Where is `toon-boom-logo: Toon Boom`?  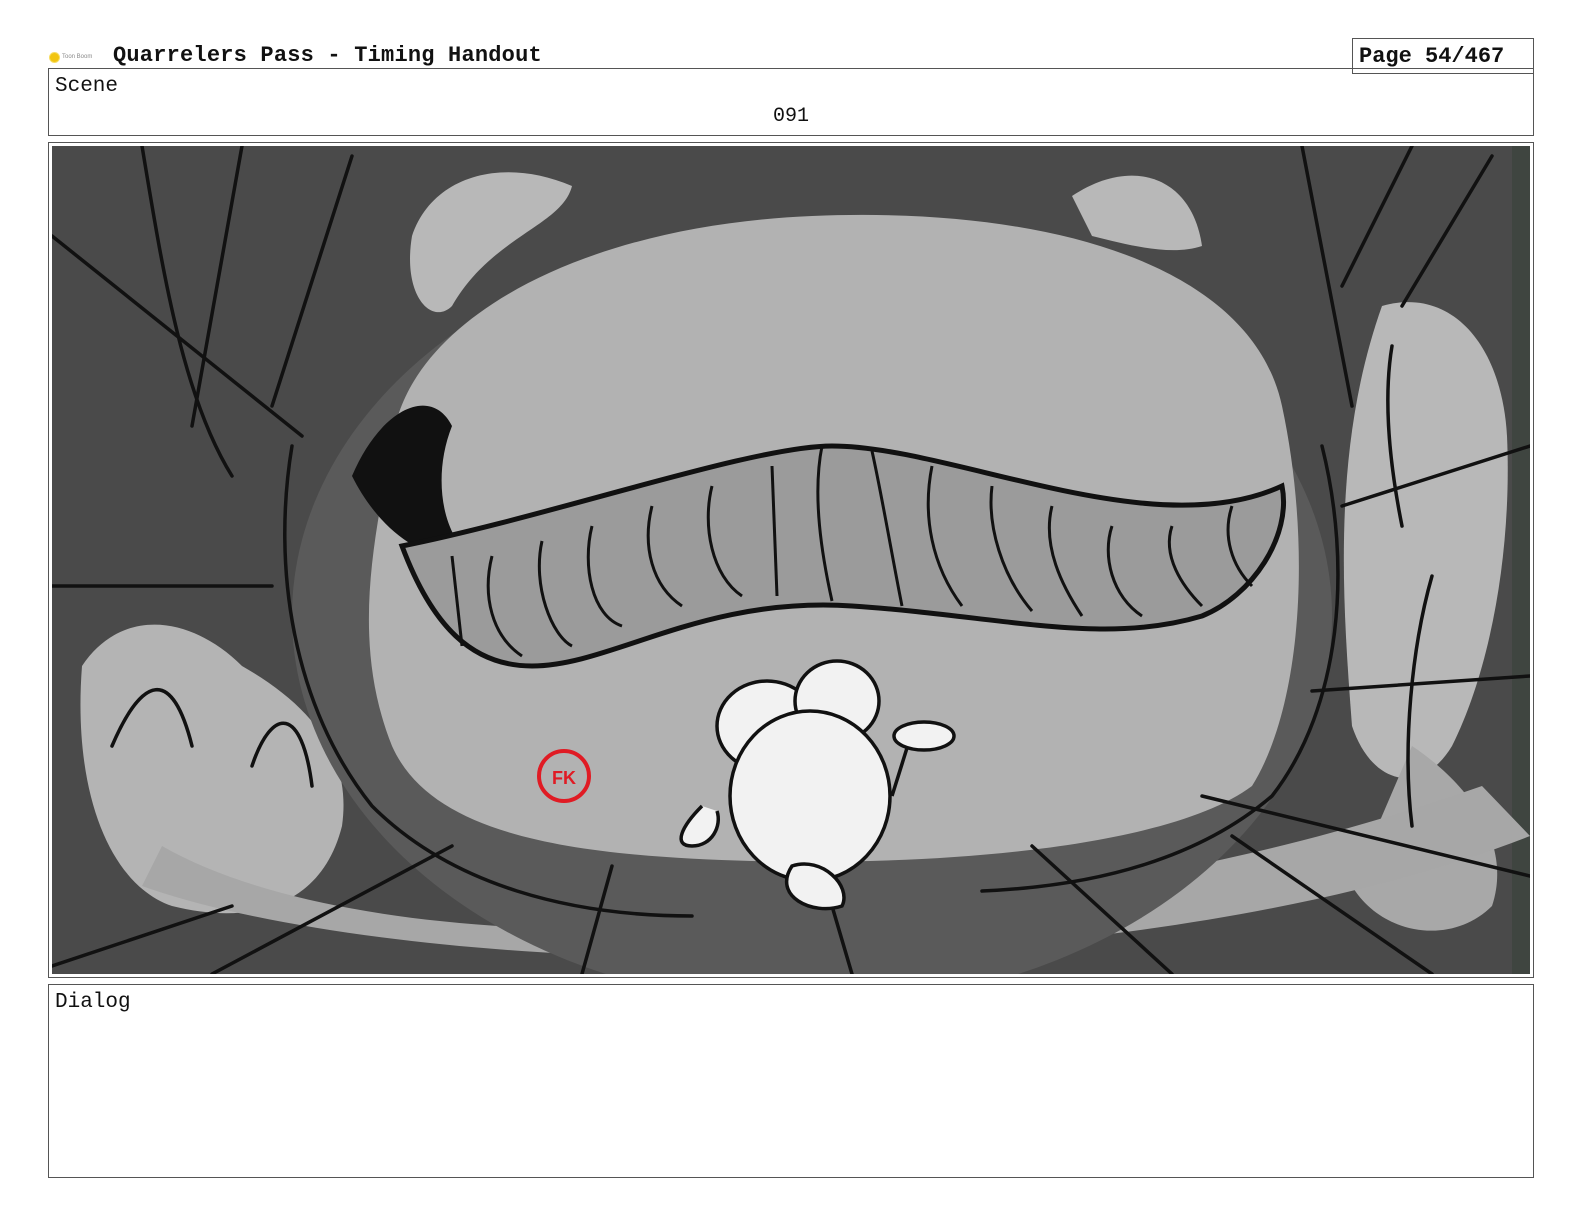
toon-boom-logo: Toon Boom is located at coordinates (75, 57).